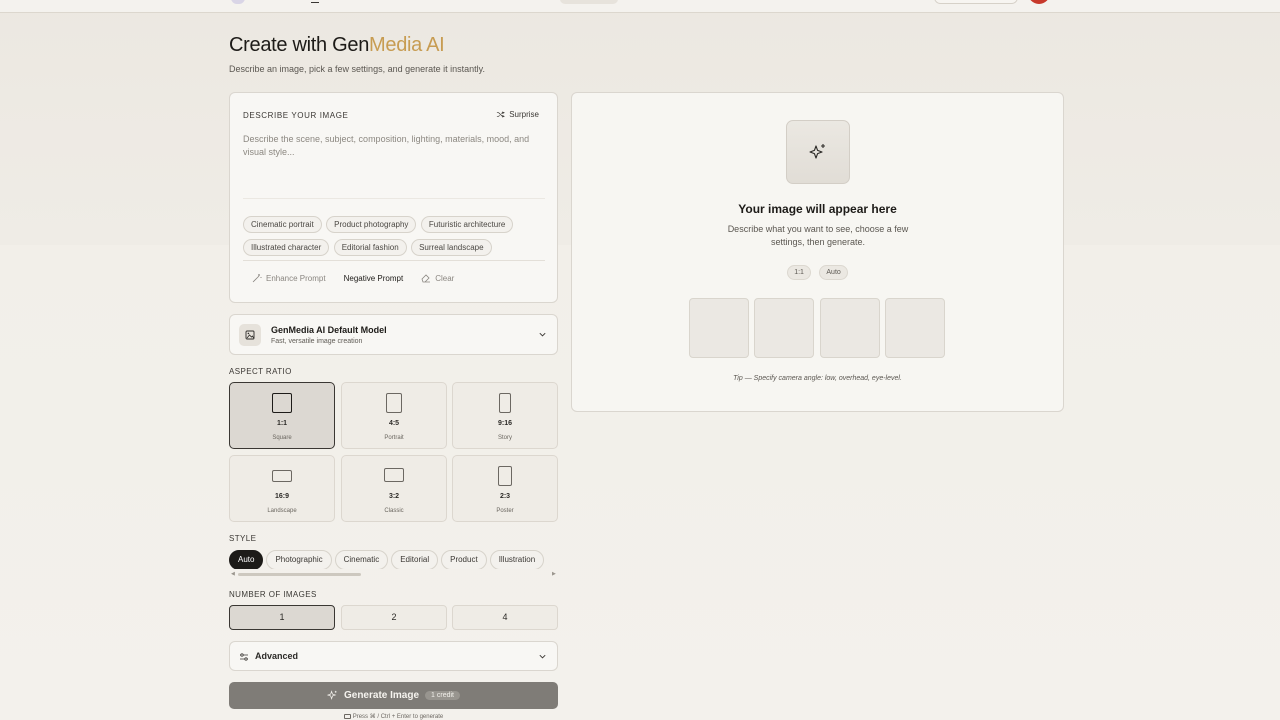 This screenshot has width=1280, height=720. What do you see at coordinates (394, 475) in the screenshot?
I see `classic-ratio-icon` at bounding box center [394, 475].